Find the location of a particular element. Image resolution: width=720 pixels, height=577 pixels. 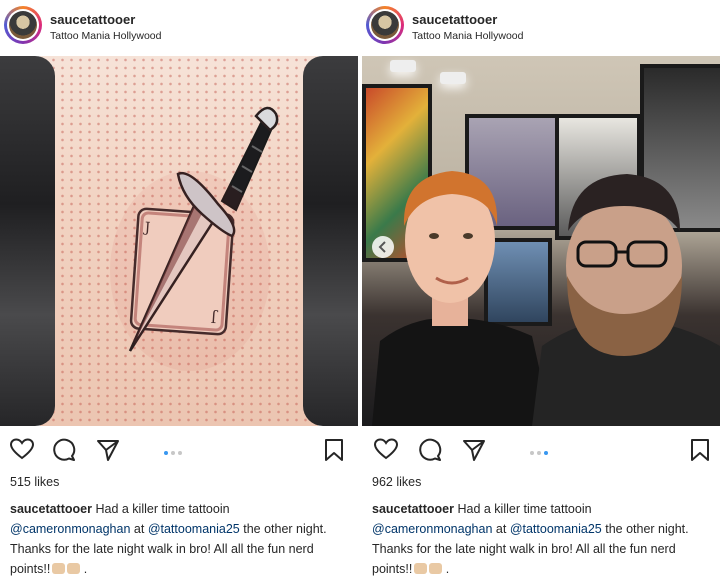

dagger-card-tattoo-image: J J is located at coordinates (194, 238).